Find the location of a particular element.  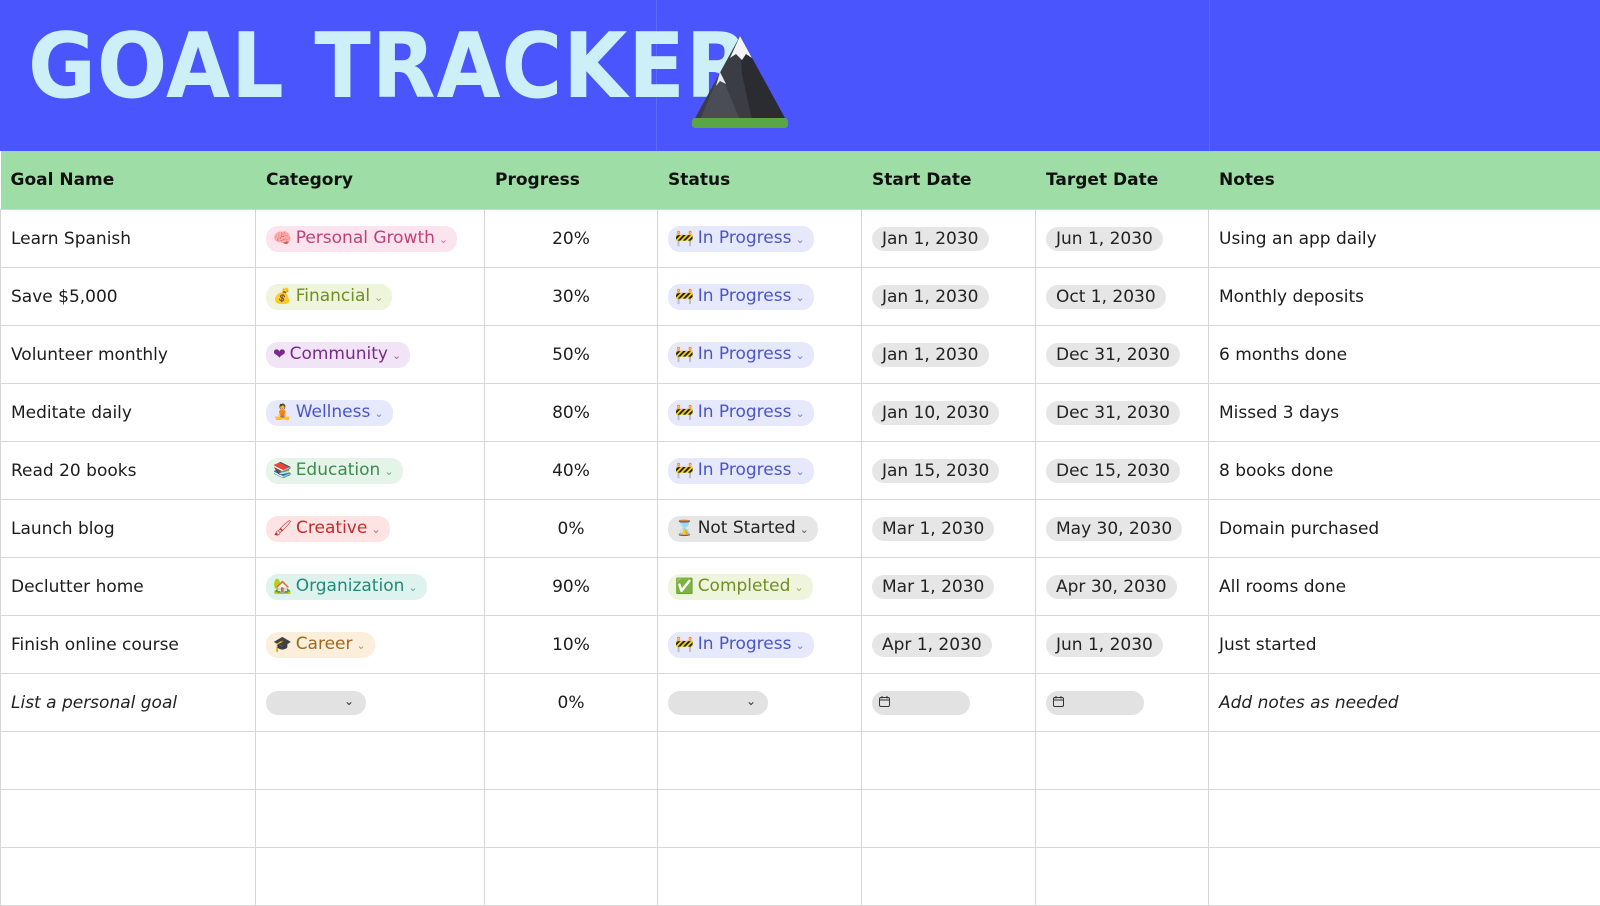

category-cell: 🧘Wellness⌄ is located at coordinates (370, 413).